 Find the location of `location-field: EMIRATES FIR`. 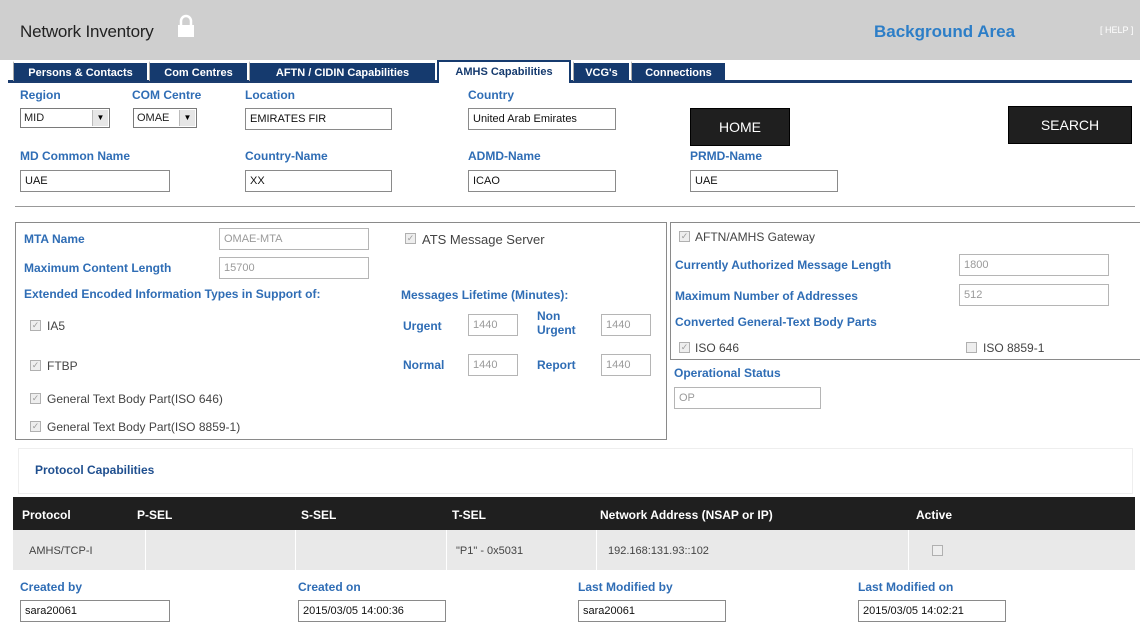

location-field: EMIRATES FIR is located at coordinates (318, 119).